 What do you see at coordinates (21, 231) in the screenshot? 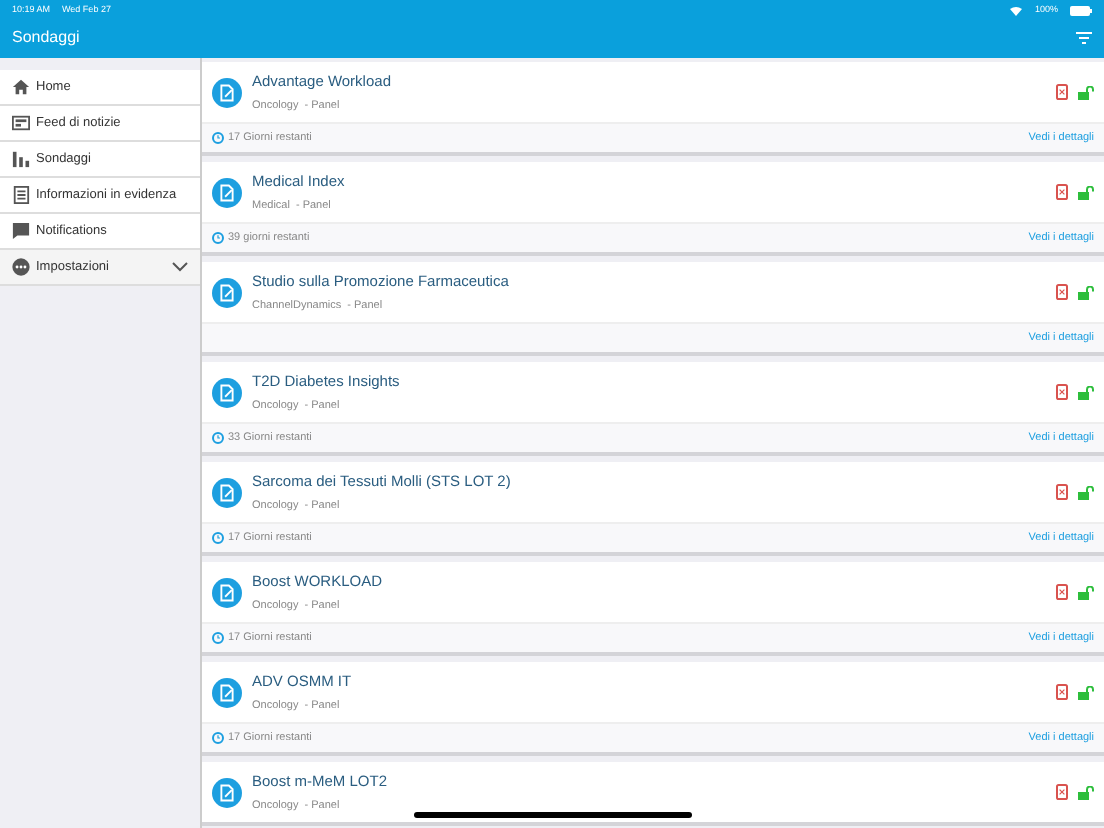
I see `message-icon` at bounding box center [21, 231].